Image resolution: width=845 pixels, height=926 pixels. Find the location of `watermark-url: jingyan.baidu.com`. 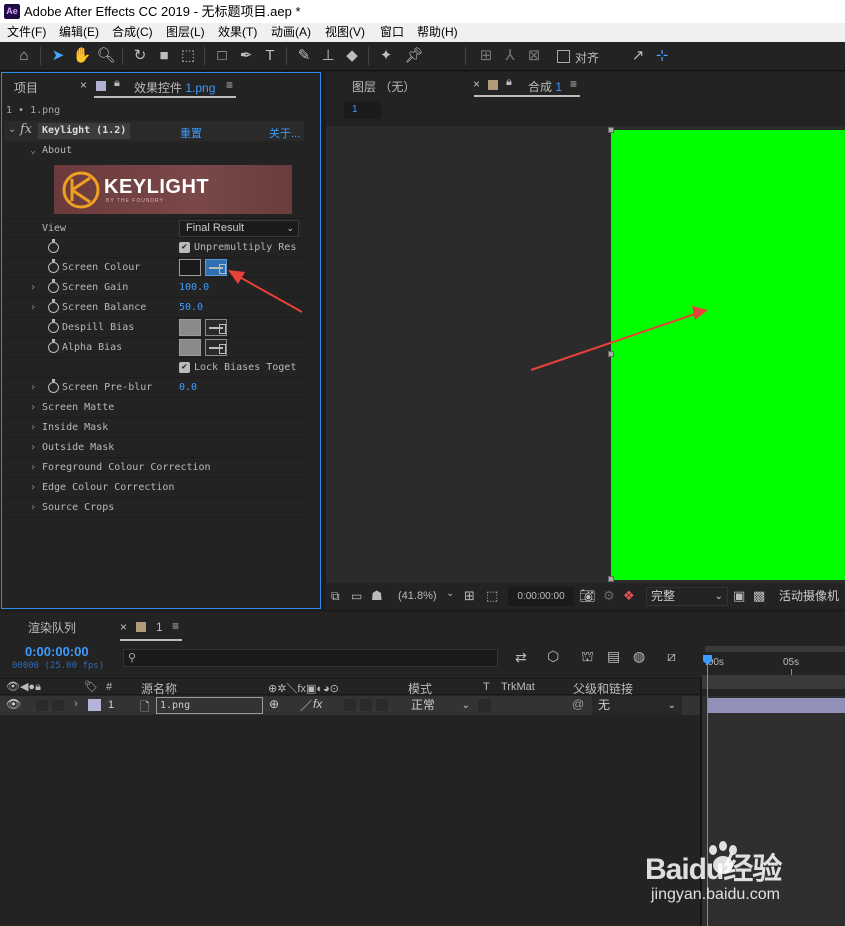

watermark-url: jingyan.baidu.com is located at coordinates (715, 894).